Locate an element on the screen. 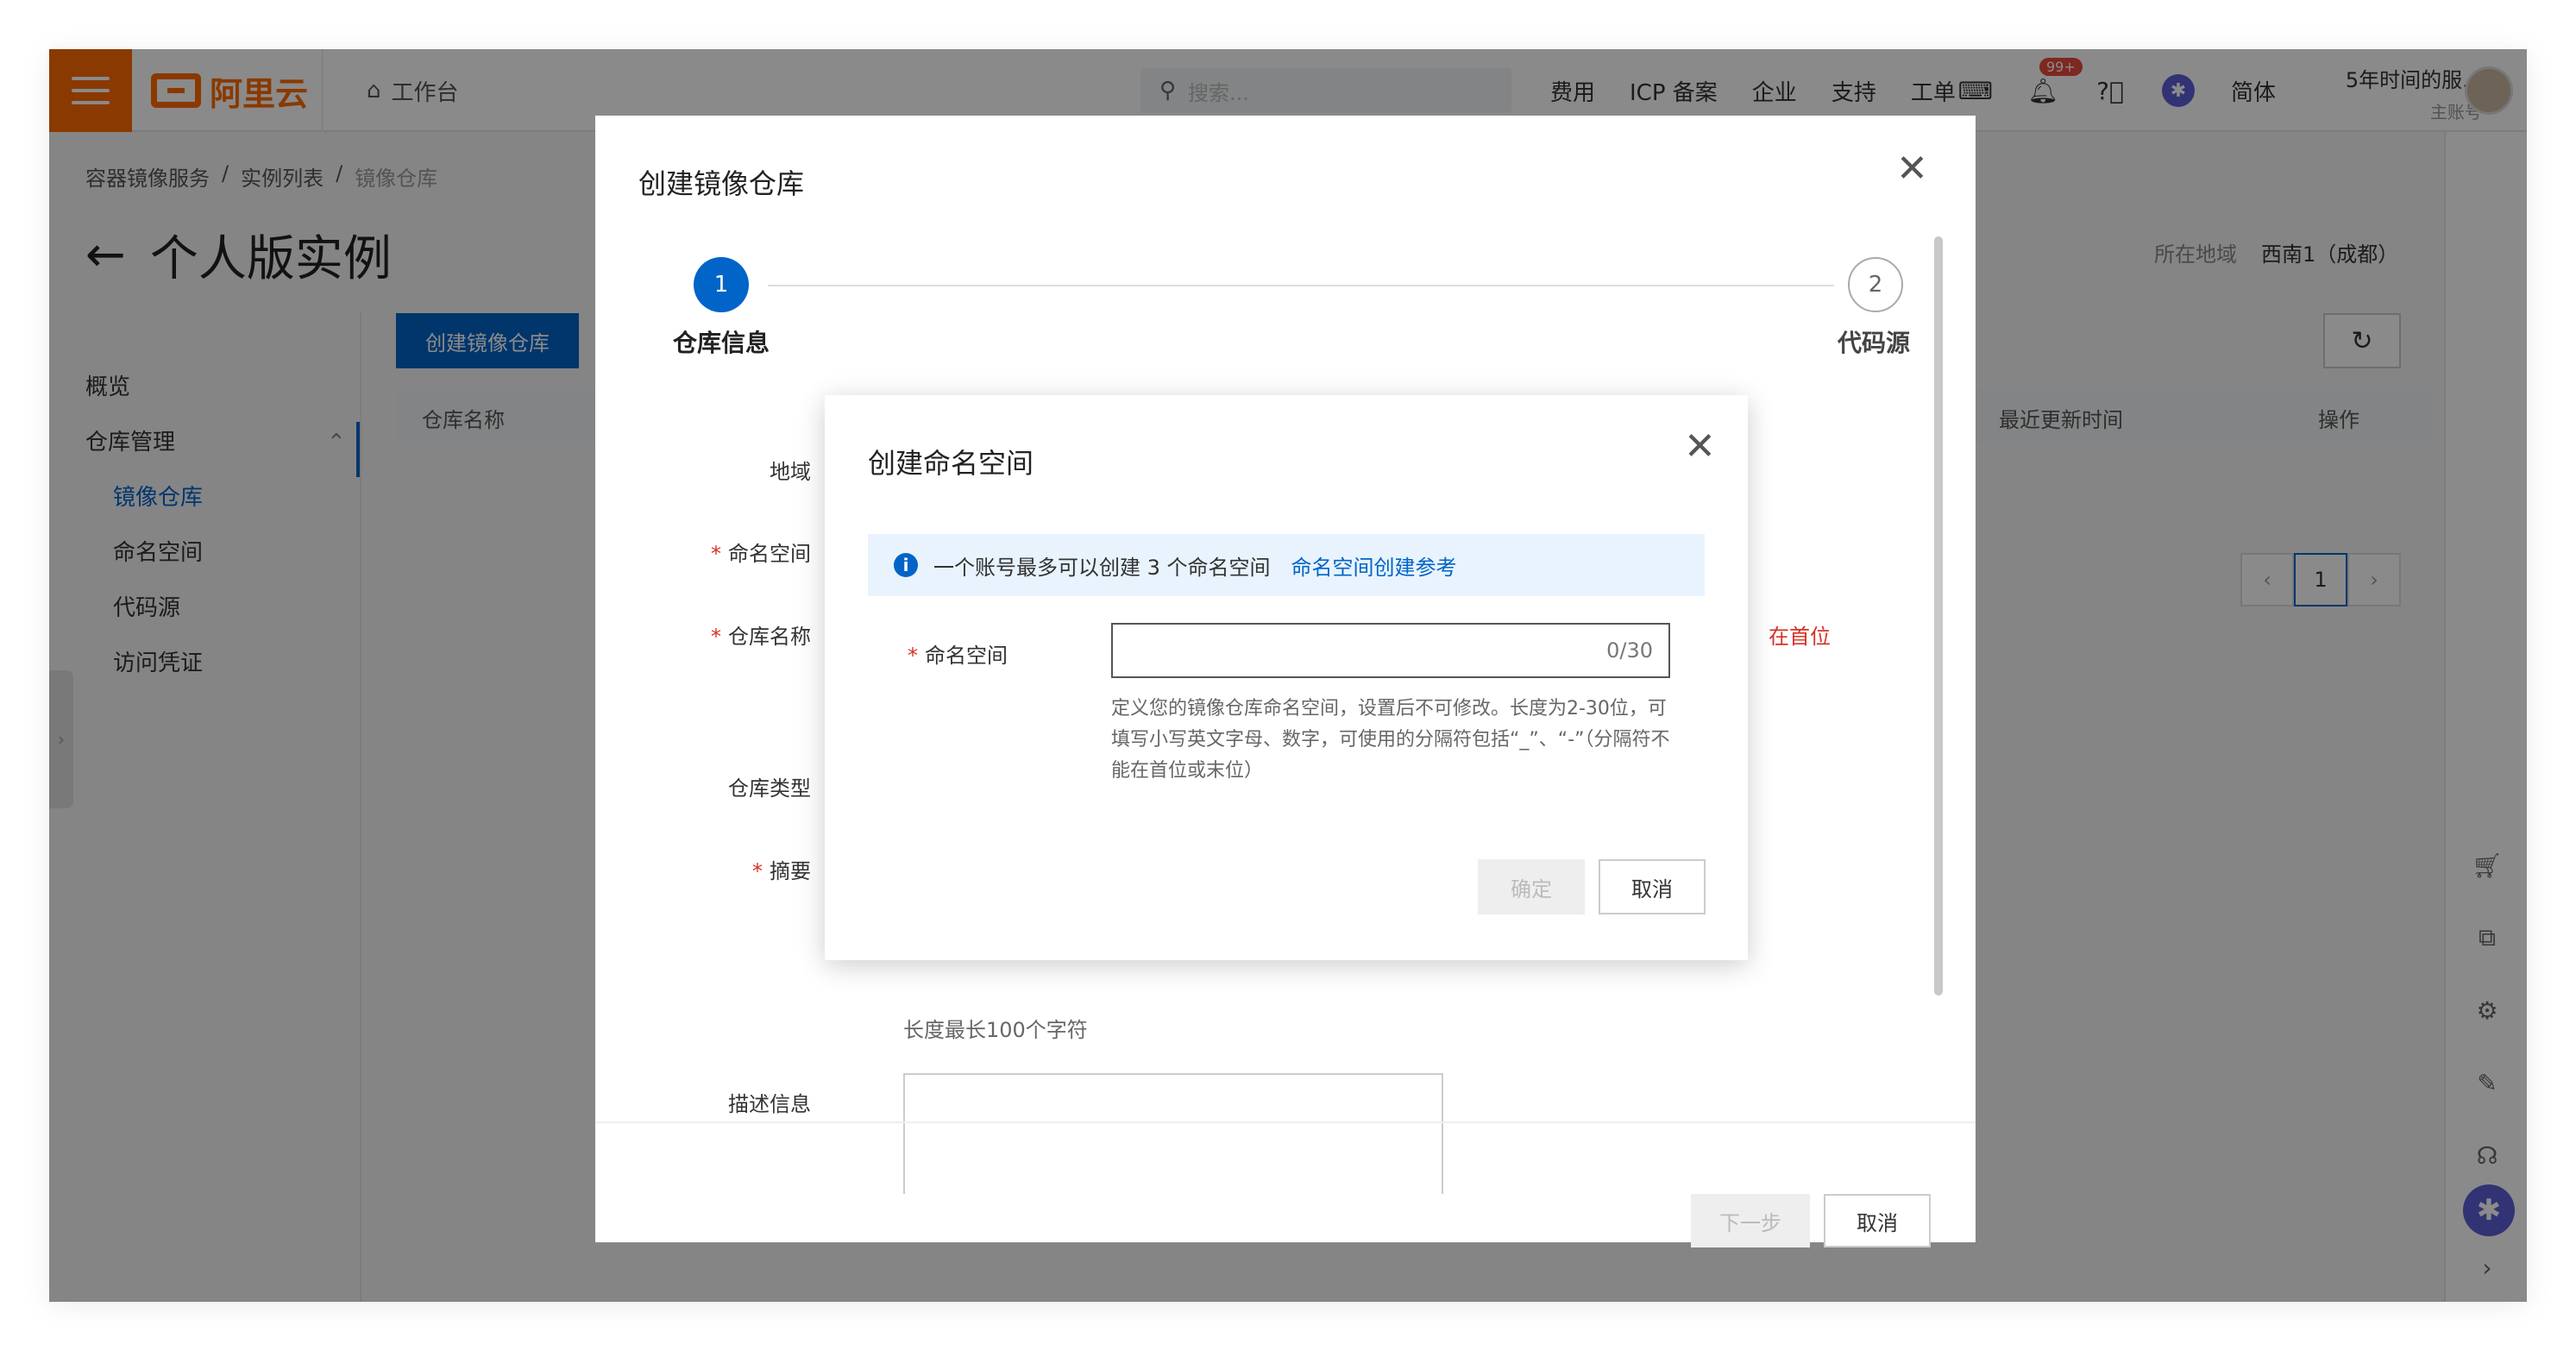 Image resolution: width=2576 pixels, height=1351 pixels. label-description: 描述信息 is located at coordinates (703, 1102).